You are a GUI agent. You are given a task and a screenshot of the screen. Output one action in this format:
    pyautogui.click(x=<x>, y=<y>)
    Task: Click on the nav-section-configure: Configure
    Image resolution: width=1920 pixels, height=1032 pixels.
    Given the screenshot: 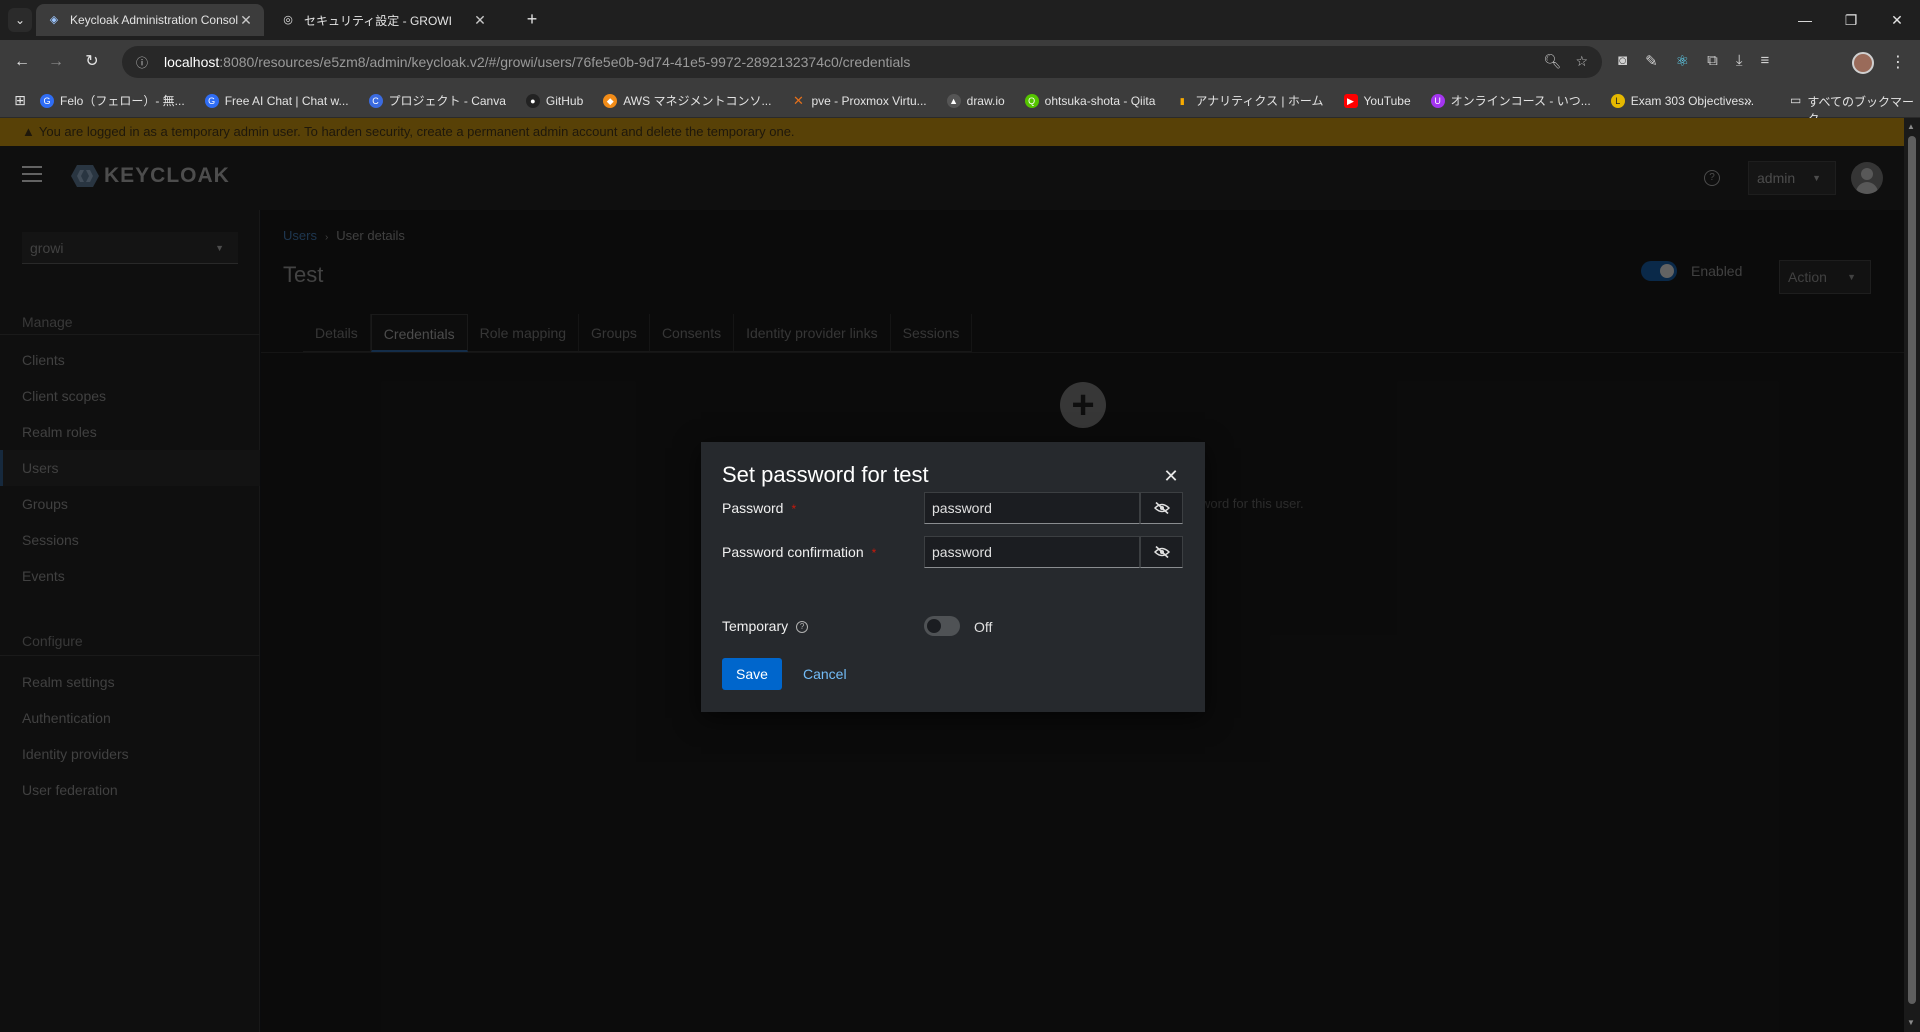 What is the action you would take?
    pyautogui.click(x=52, y=641)
    